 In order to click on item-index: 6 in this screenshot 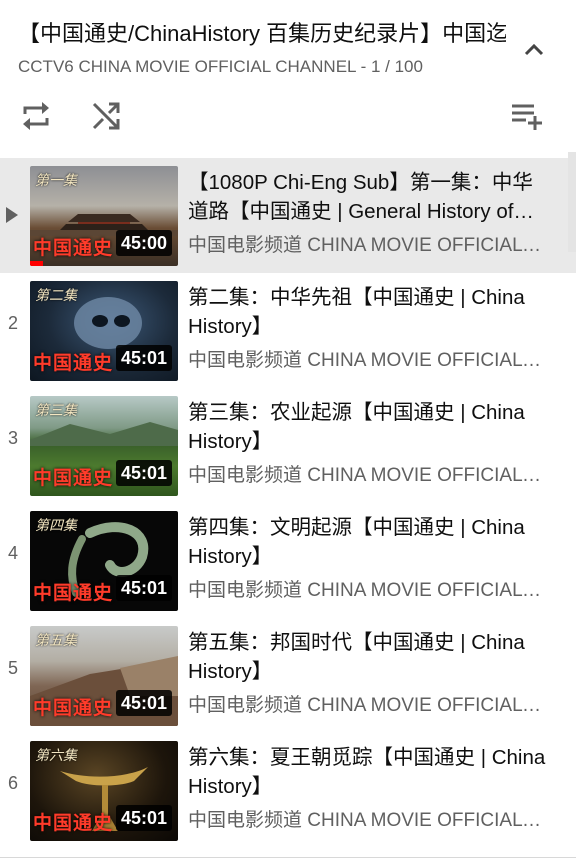, I will do `click(12, 783)`.